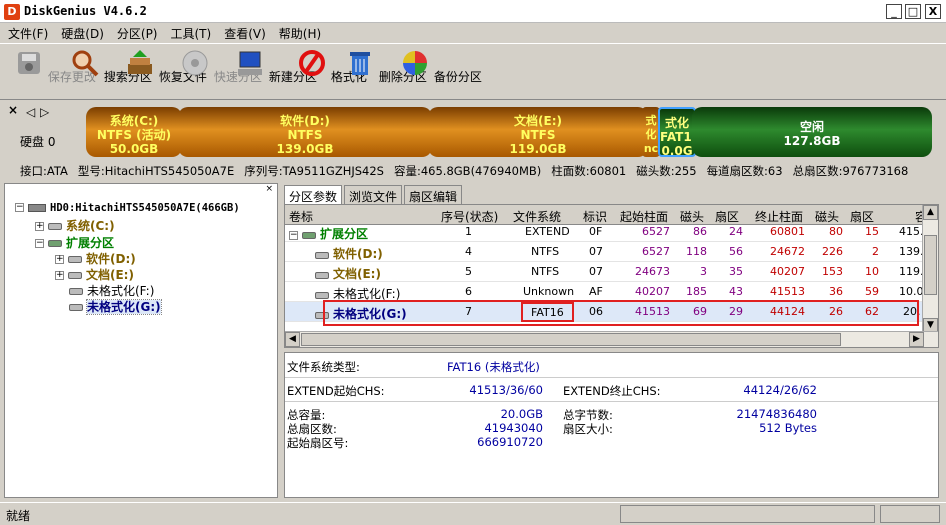  What do you see at coordinates (933, 11) in the screenshot?
I see `close-button: X` at bounding box center [933, 11].